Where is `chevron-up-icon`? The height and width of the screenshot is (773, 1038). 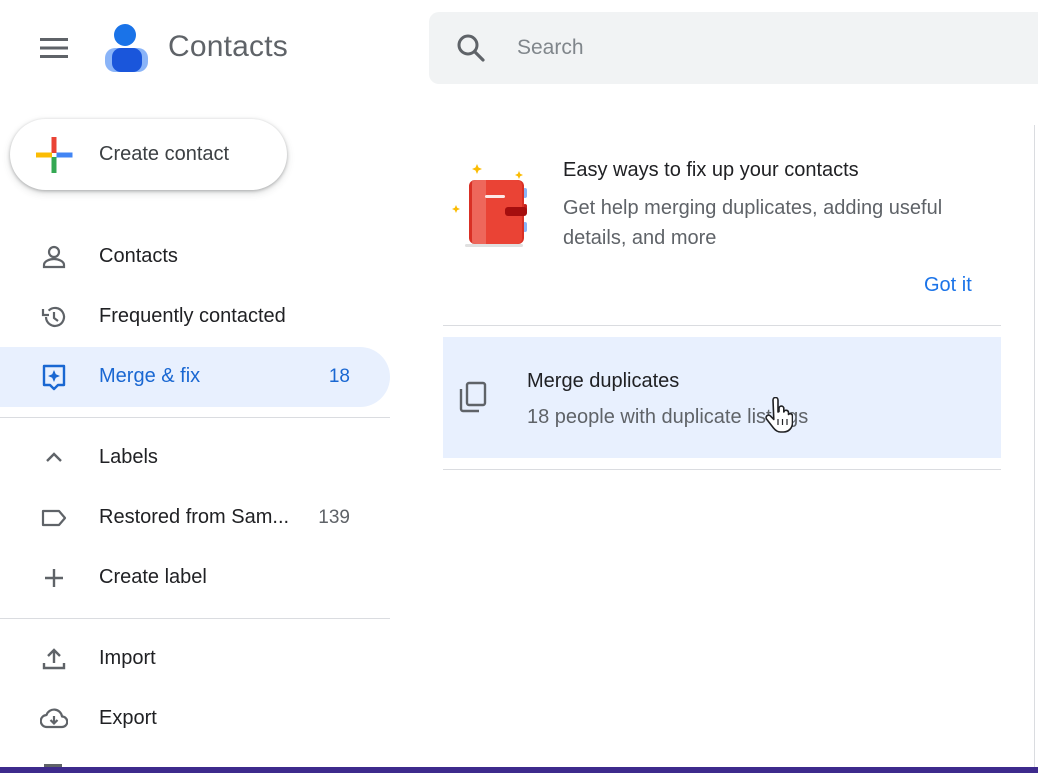 chevron-up-icon is located at coordinates (54, 457).